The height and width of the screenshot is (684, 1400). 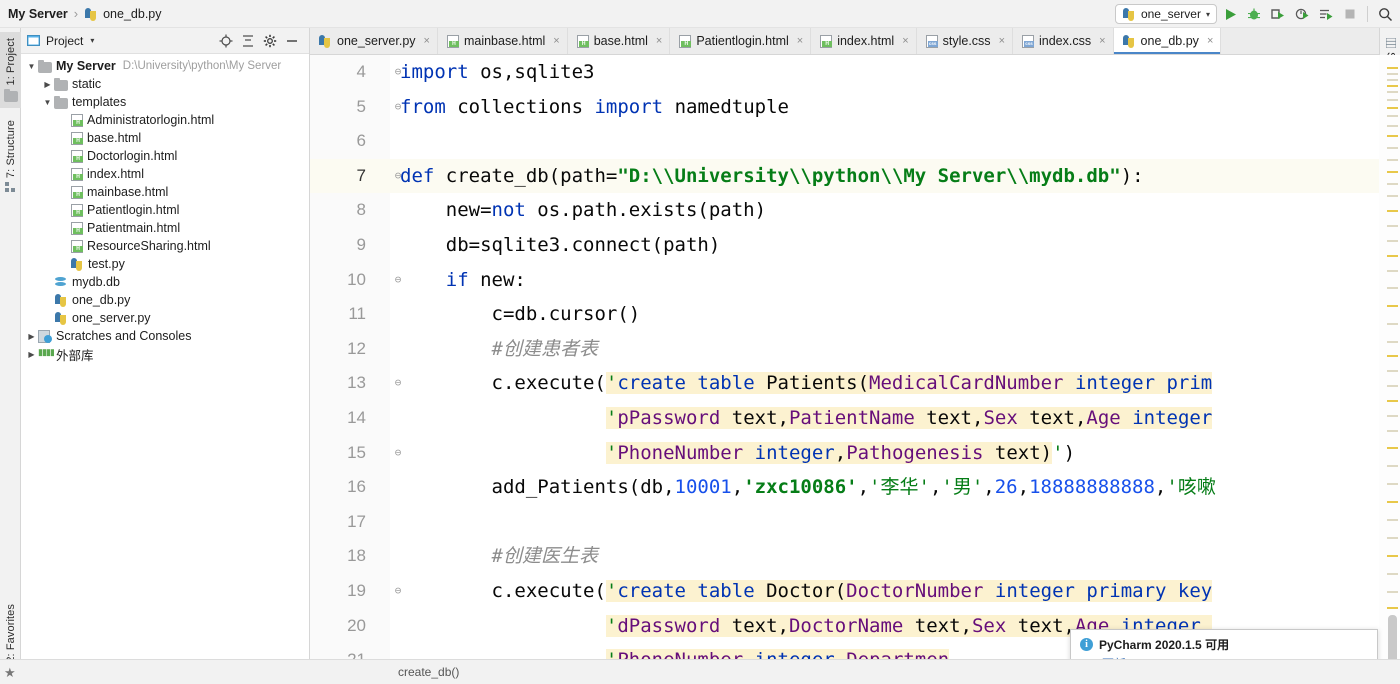 I want to click on code-token: c.execute(, so click(x=503, y=590).